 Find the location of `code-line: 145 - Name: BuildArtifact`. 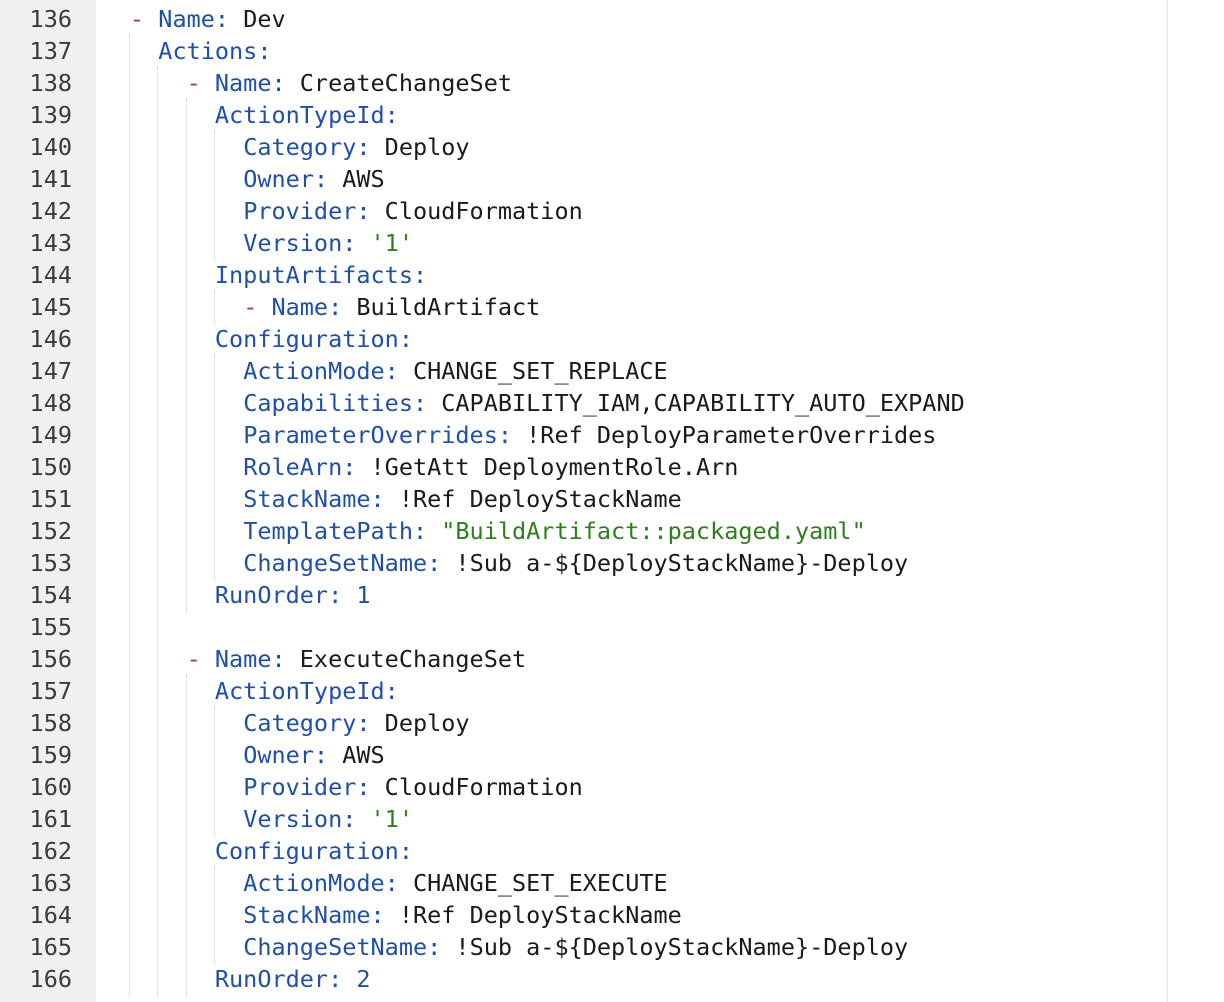

code-line: 145 - Name: BuildArtifact is located at coordinates (612, 307).